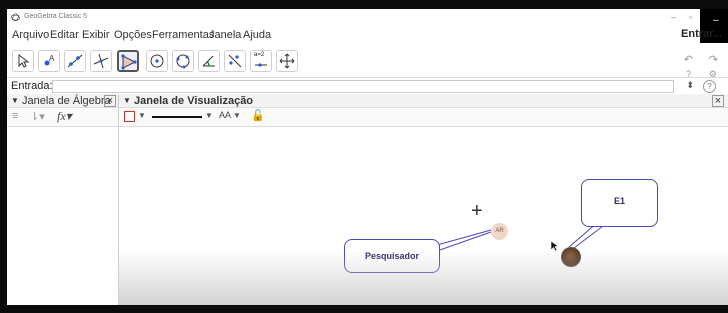  I want to click on input-dropdown-icon: ⬍, so click(690, 85).